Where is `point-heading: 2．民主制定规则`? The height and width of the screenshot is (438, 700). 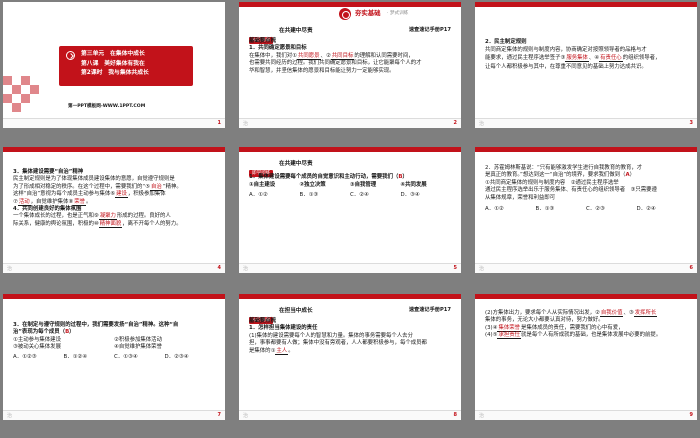 point-heading: 2．民主制定规则 is located at coordinates (506, 42).